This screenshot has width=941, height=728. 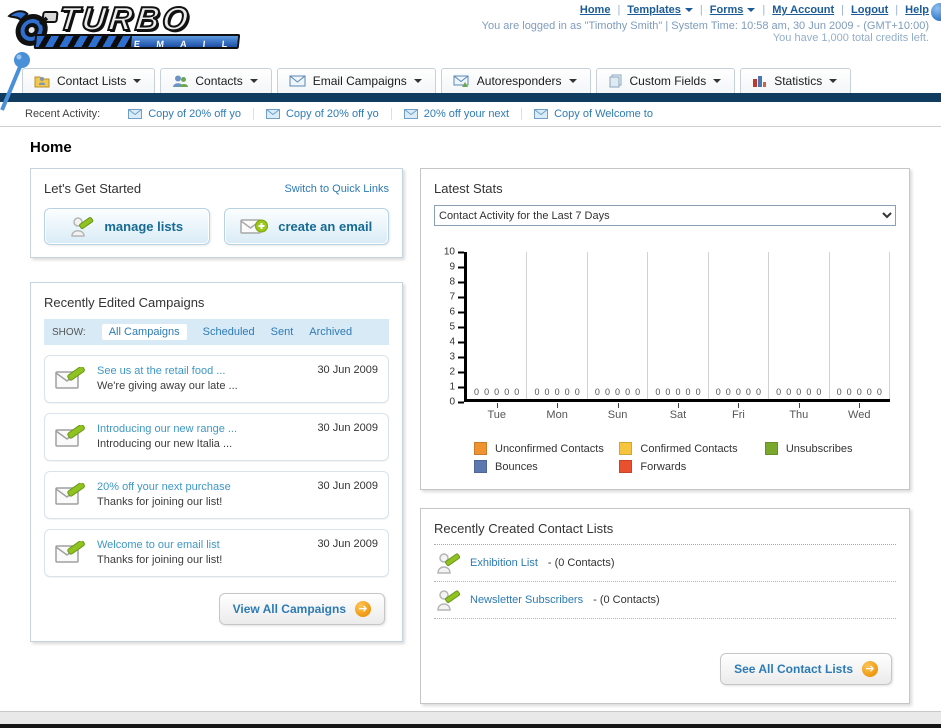 What do you see at coordinates (665, 215) in the screenshot?
I see `stats-period-select: Contact Activity for the Last 7 Days` at bounding box center [665, 215].